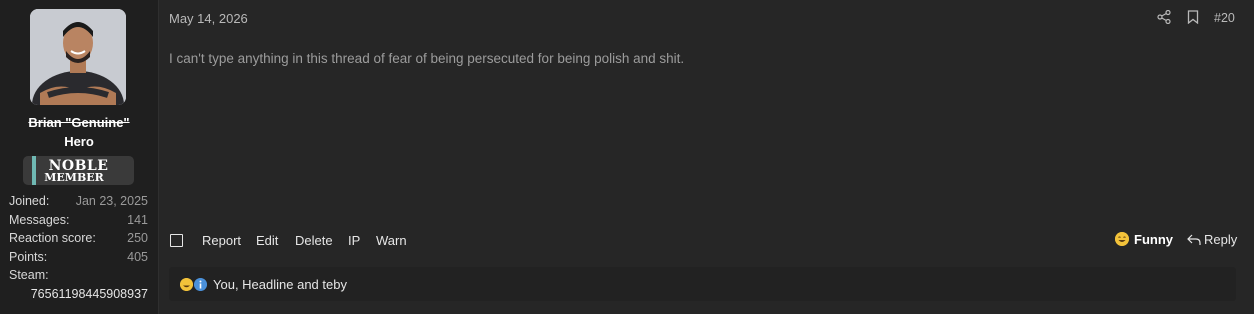 The height and width of the screenshot is (314, 1254). What do you see at coordinates (29, 201) in the screenshot?
I see `stat-label: Joined:` at bounding box center [29, 201].